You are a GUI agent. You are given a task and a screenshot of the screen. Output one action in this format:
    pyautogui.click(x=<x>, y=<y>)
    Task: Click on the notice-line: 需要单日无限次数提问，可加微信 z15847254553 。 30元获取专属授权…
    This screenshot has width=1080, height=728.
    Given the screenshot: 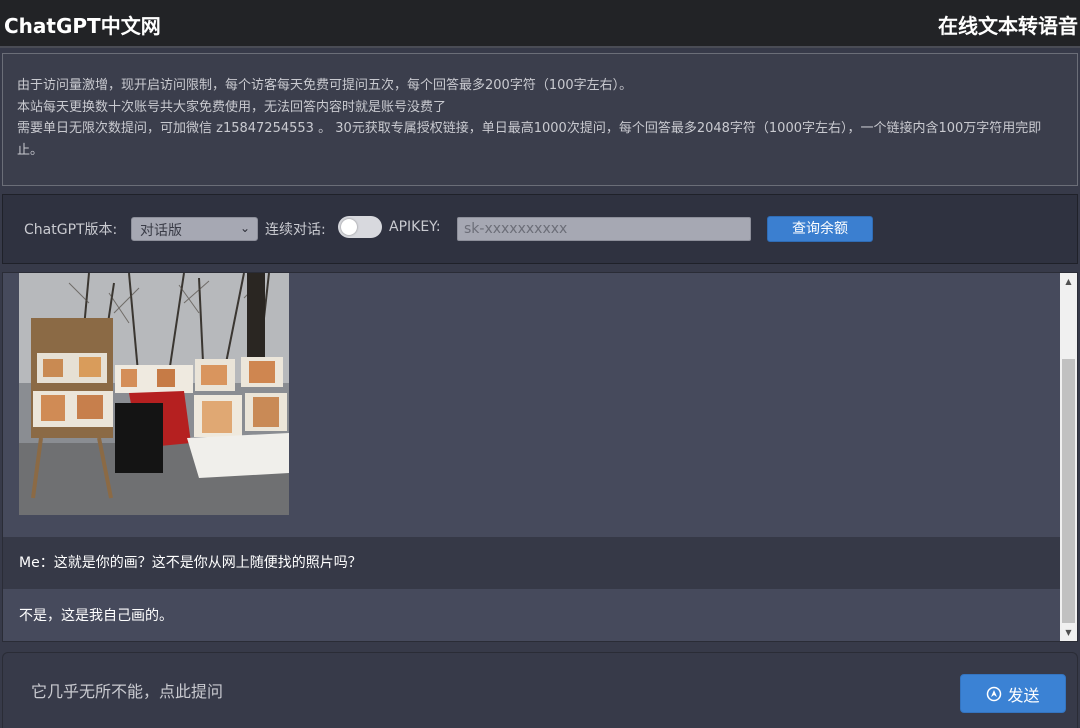 What is the action you would take?
    pyautogui.click(x=529, y=139)
    